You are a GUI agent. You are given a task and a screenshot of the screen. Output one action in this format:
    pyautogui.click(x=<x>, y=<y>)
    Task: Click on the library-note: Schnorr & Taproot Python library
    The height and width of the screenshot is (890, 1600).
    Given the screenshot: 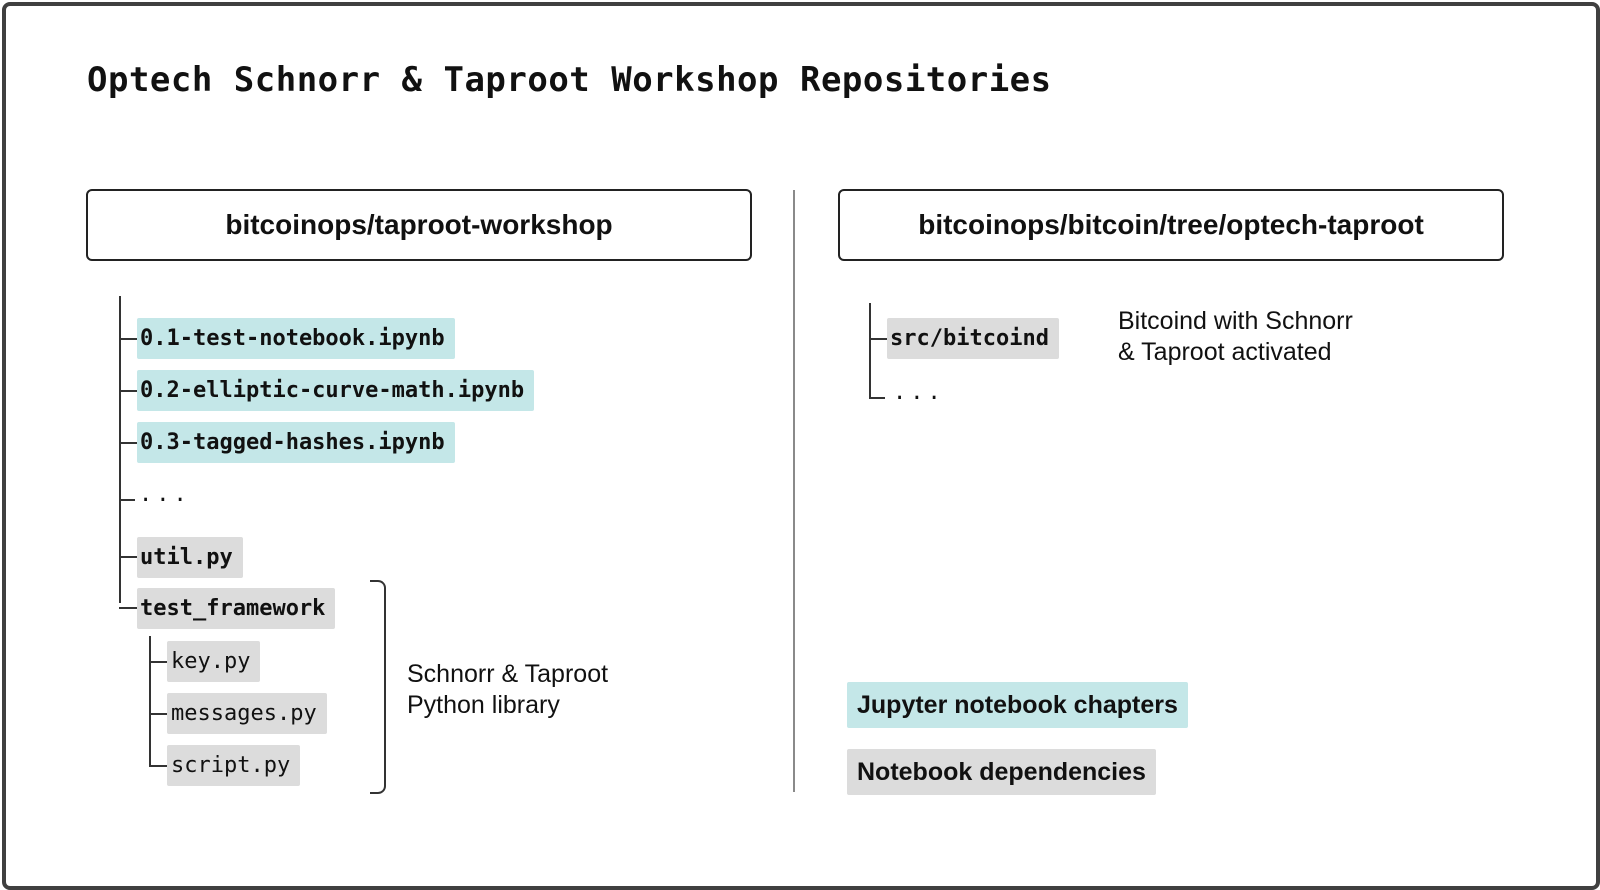 What is the action you would take?
    pyautogui.click(x=507, y=690)
    